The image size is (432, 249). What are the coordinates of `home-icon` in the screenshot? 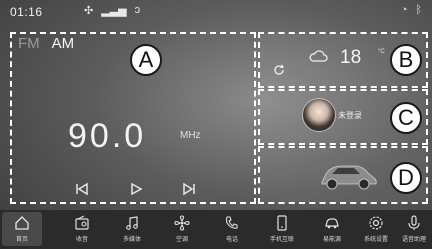 It's located at (22, 223).